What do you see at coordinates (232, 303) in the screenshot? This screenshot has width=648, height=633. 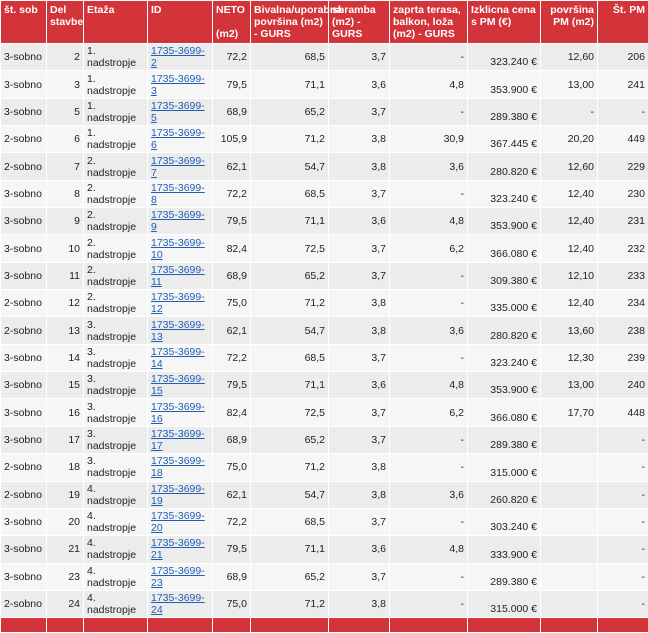 I see `cell-neto: 75,0` at bounding box center [232, 303].